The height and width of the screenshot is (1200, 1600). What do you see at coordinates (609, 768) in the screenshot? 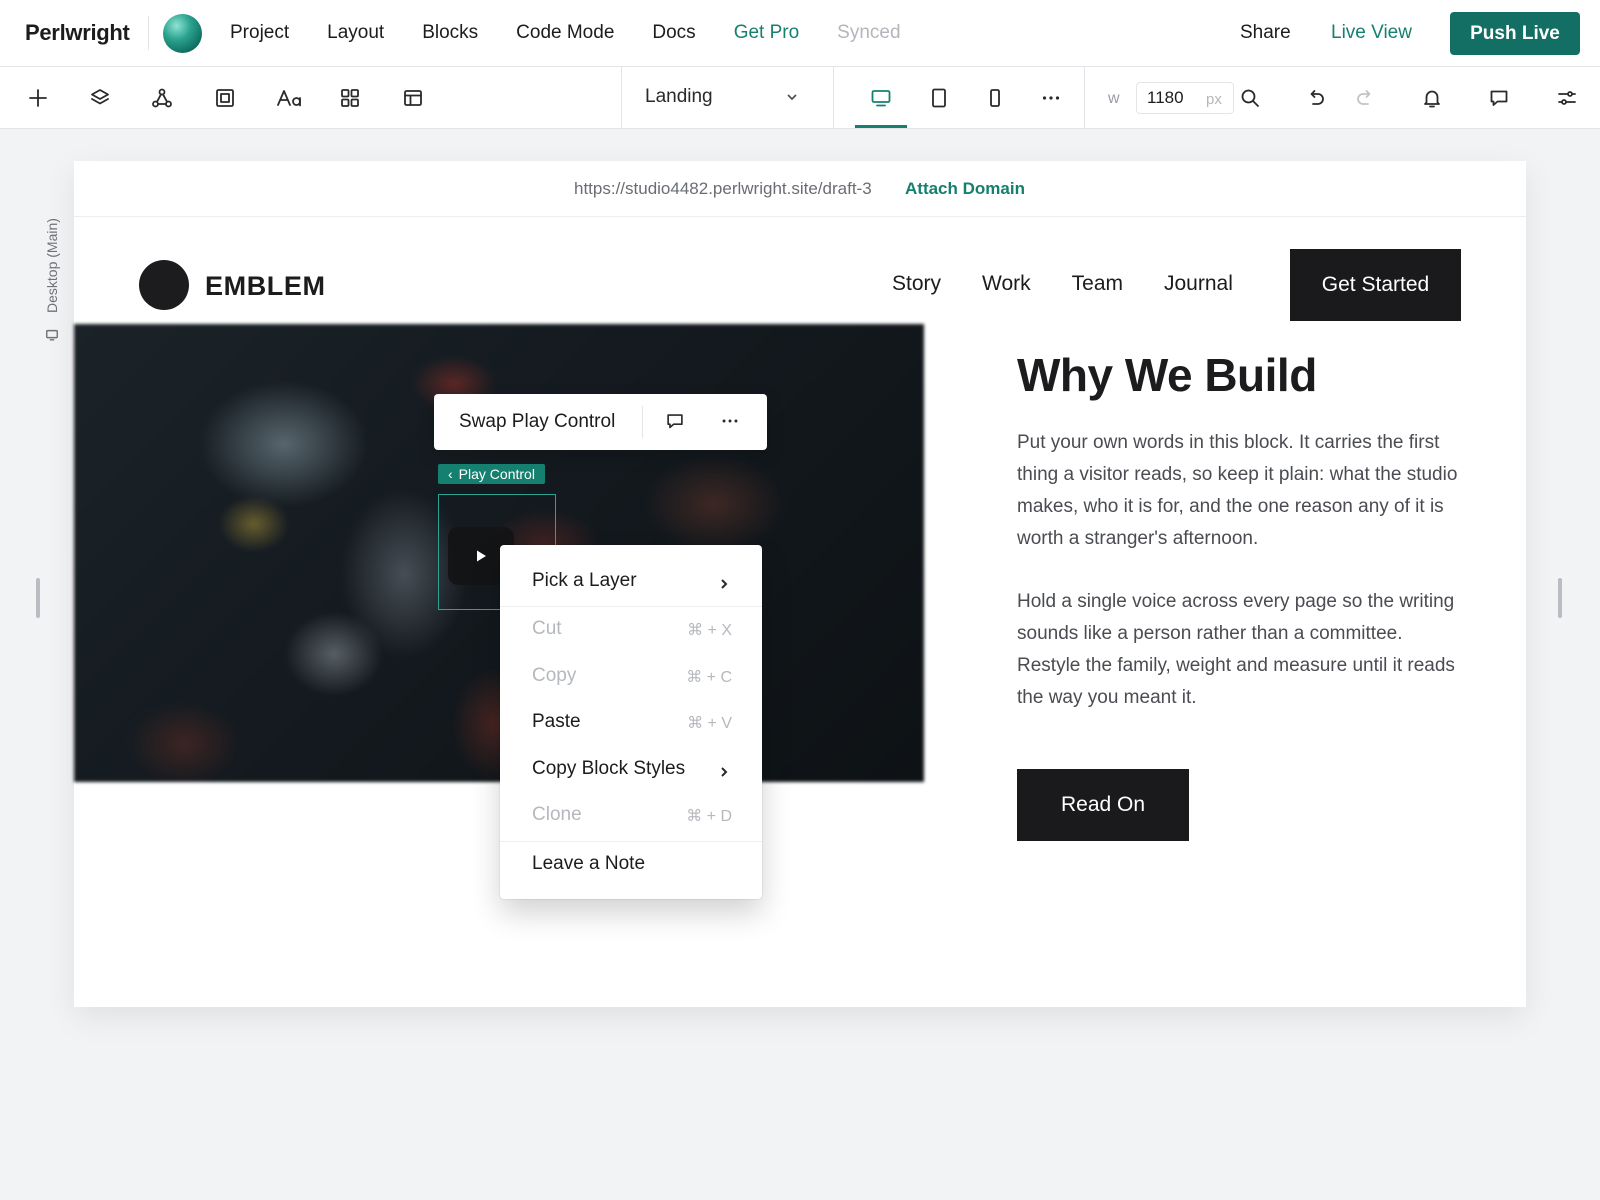
I see `menu-item-label: Copy Block Styles` at bounding box center [609, 768].